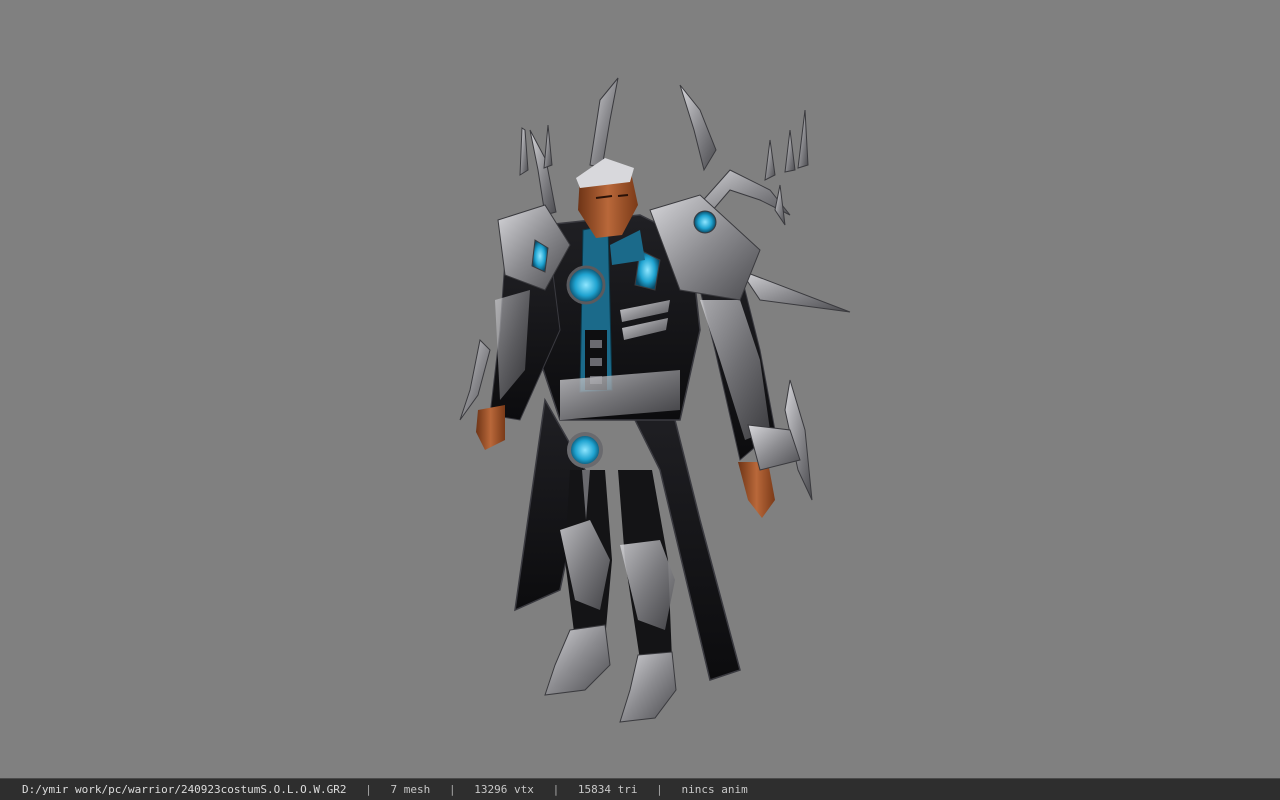  I want to click on mesh-count: 7 mesh, so click(410, 789).